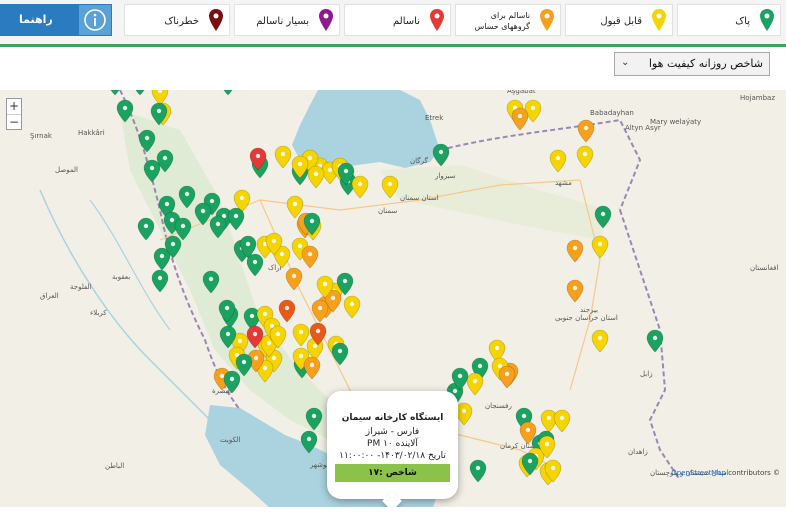 The width and height of the screenshot is (786, 517). What do you see at coordinates (764, 268) in the screenshot?
I see `map-label: افغانستان` at bounding box center [764, 268].